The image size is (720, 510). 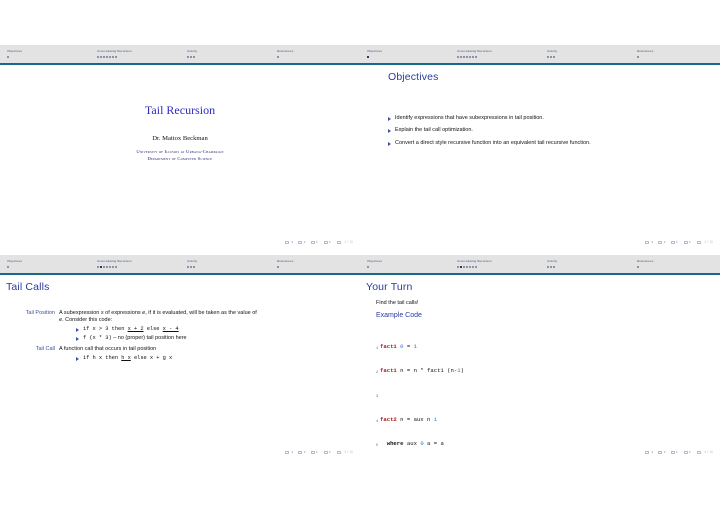 I want to click on footer-navigation: 2 / 10, so click(x=678, y=242).